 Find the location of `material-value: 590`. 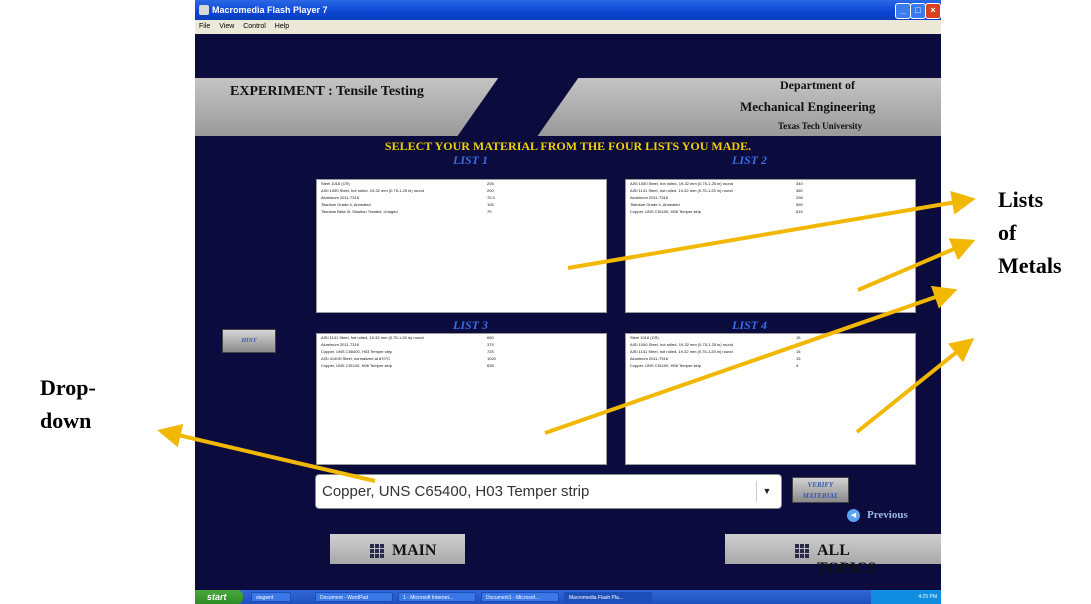

material-value: 590 is located at coordinates (799, 204).